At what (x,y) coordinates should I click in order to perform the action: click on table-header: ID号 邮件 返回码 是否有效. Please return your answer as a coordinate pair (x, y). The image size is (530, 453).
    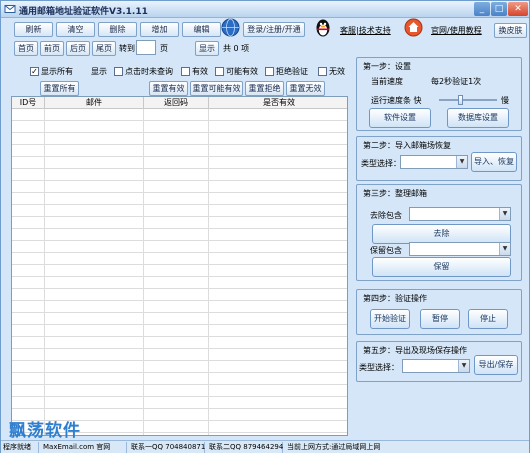
    Looking at the image, I should click on (179, 103).